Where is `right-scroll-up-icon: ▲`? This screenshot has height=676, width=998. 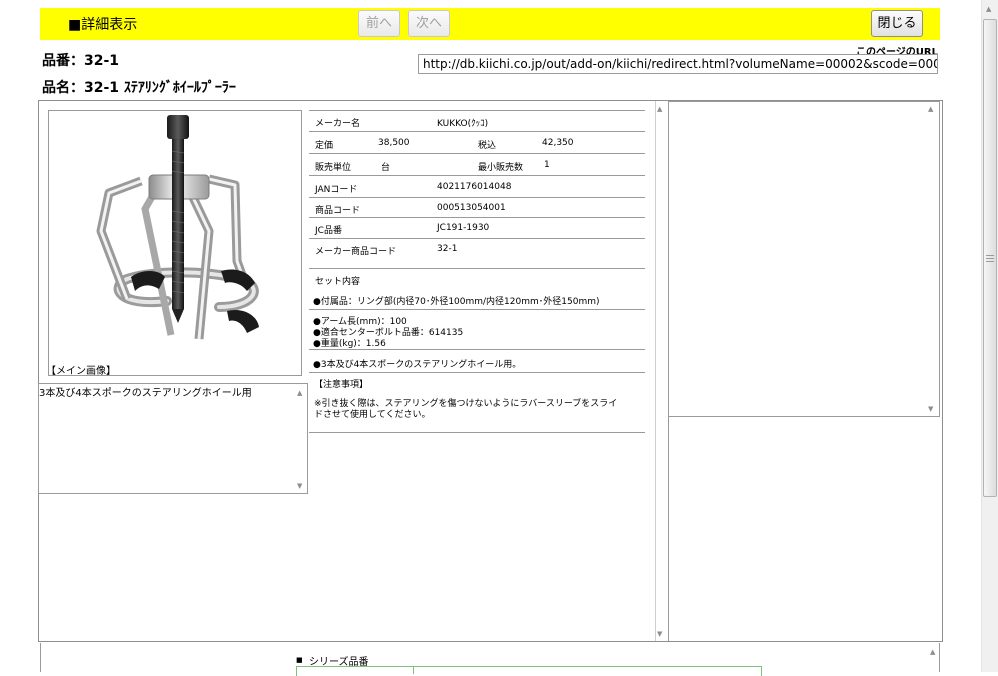 right-scroll-up-icon: ▲ is located at coordinates (930, 109).